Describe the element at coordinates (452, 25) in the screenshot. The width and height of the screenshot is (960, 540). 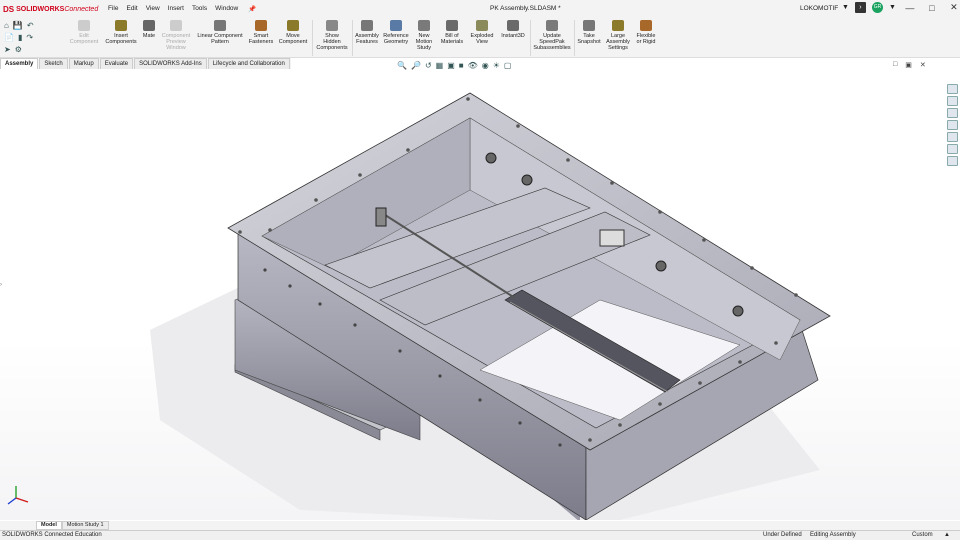
I see `bill-of-materials-icon` at that location.